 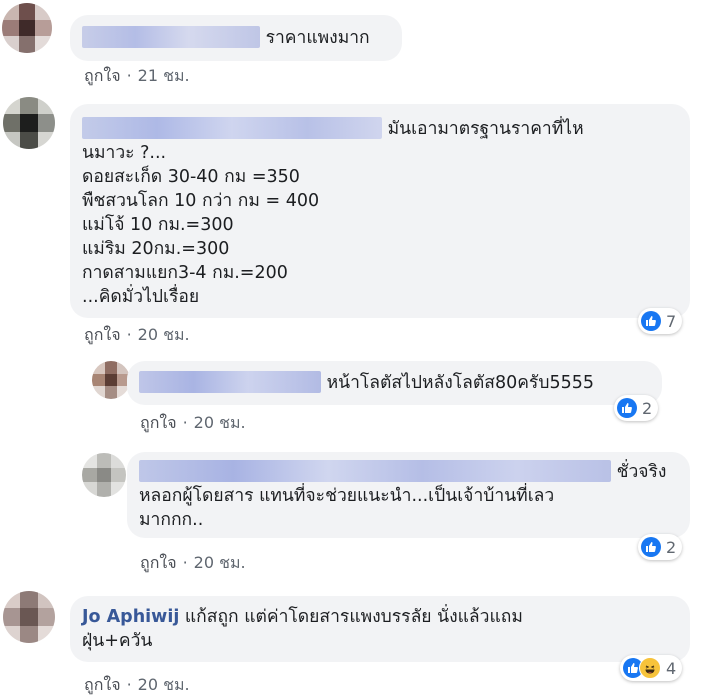 What do you see at coordinates (117, 641) in the screenshot?
I see `comment-text-line: ฝุ่น+ควัน` at bounding box center [117, 641].